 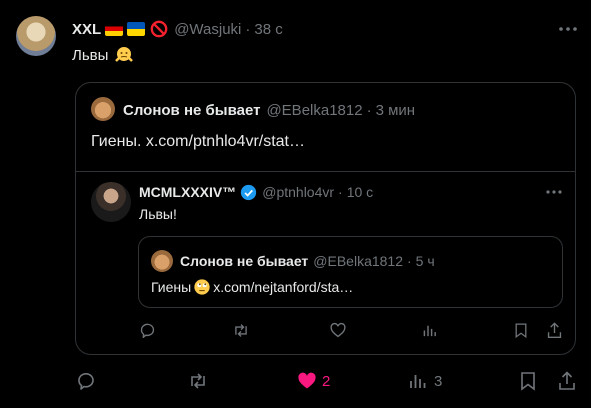 What do you see at coordinates (425, 261) in the screenshot?
I see `nested-quote-timestamp: 5 ч` at bounding box center [425, 261].